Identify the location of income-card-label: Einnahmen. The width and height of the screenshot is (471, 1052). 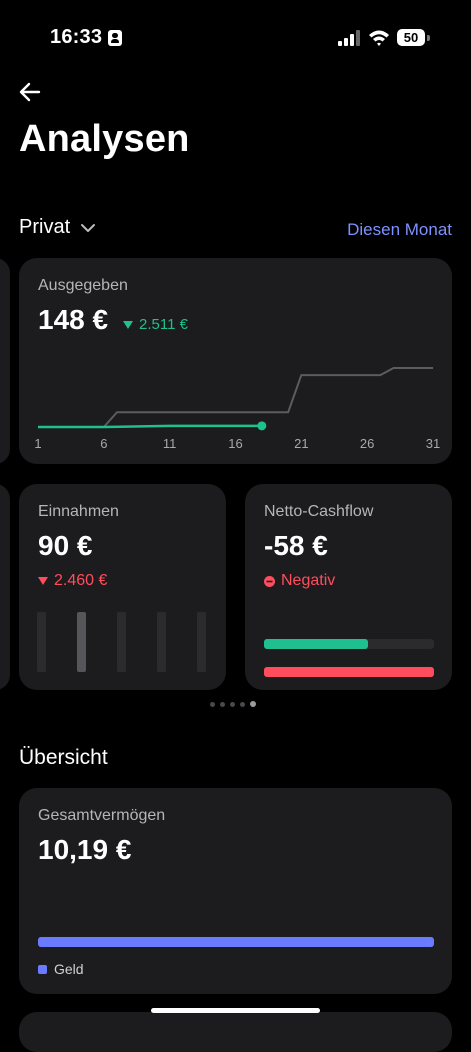
(78, 511).